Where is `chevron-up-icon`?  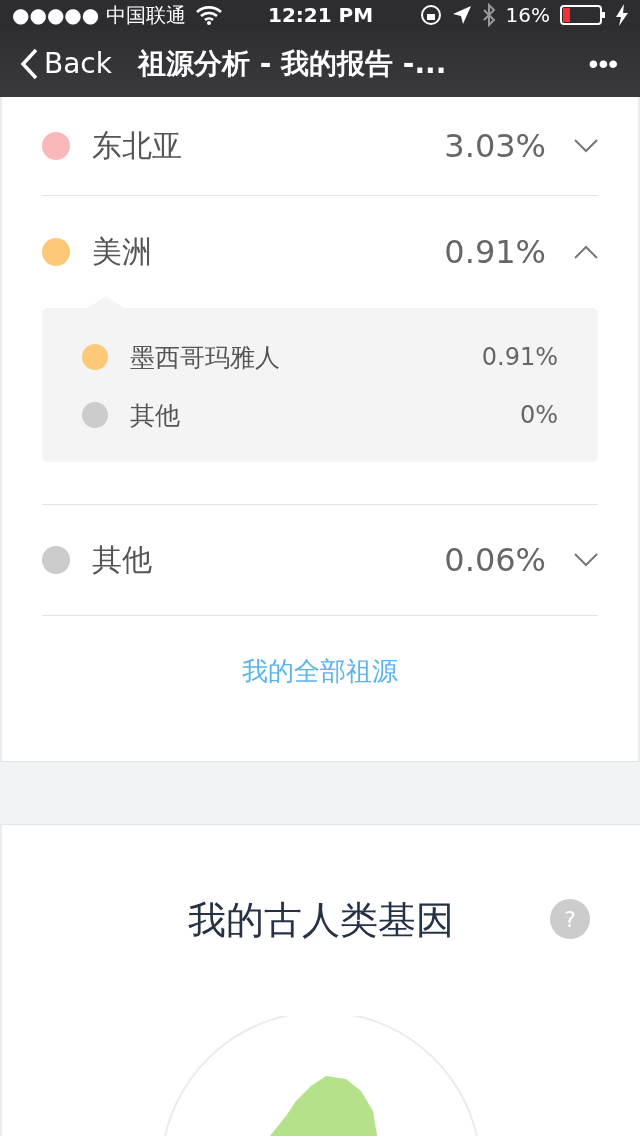
chevron-up-icon is located at coordinates (586, 252).